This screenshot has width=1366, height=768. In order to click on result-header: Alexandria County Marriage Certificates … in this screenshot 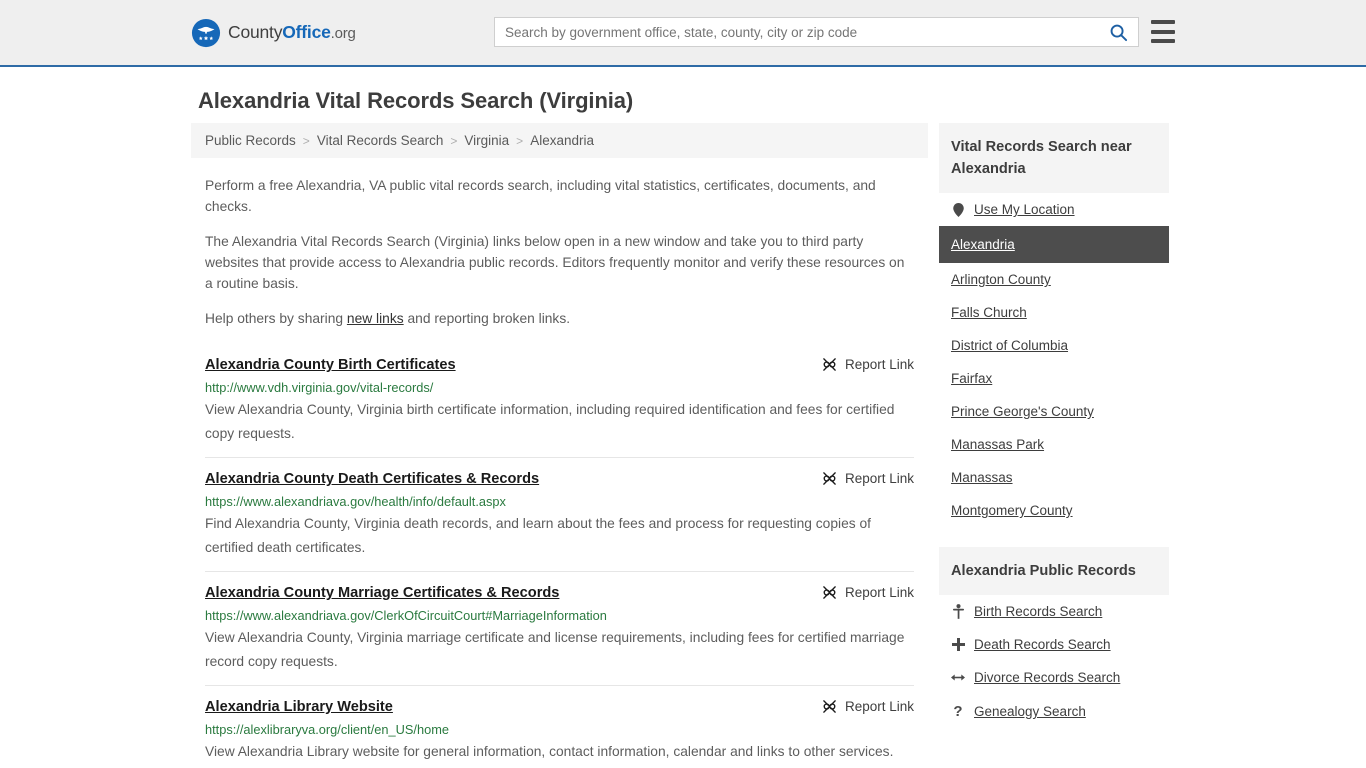, I will do `click(559, 593)`.